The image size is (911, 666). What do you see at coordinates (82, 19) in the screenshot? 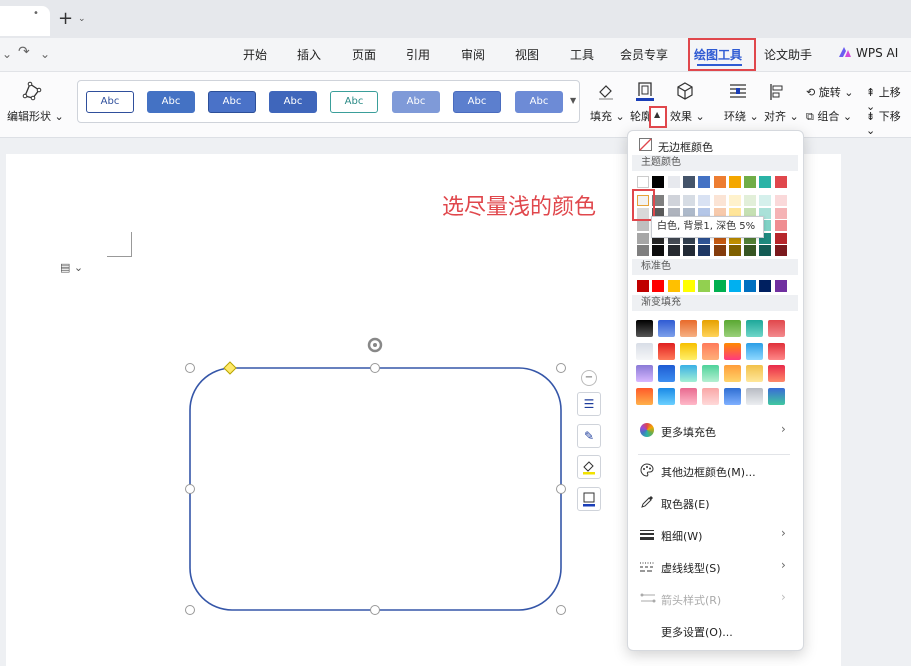
I see `new-tab-menu-chevron-icon: ⌄` at bounding box center [82, 19].